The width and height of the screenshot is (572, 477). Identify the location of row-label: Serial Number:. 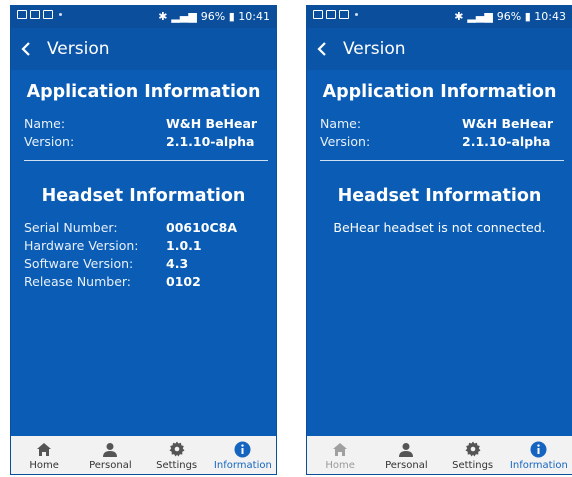
(71, 227).